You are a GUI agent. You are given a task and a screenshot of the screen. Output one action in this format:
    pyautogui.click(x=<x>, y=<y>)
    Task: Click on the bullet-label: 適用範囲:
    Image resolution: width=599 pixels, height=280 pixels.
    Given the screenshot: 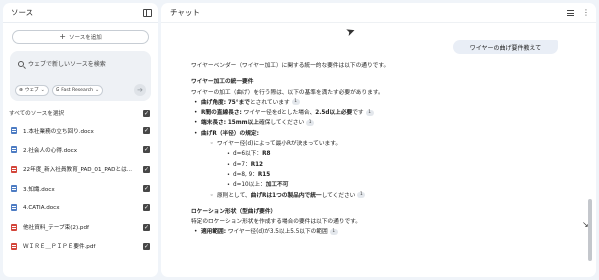 What is the action you would take?
    pyautogui.click(x=214, y=232)
    